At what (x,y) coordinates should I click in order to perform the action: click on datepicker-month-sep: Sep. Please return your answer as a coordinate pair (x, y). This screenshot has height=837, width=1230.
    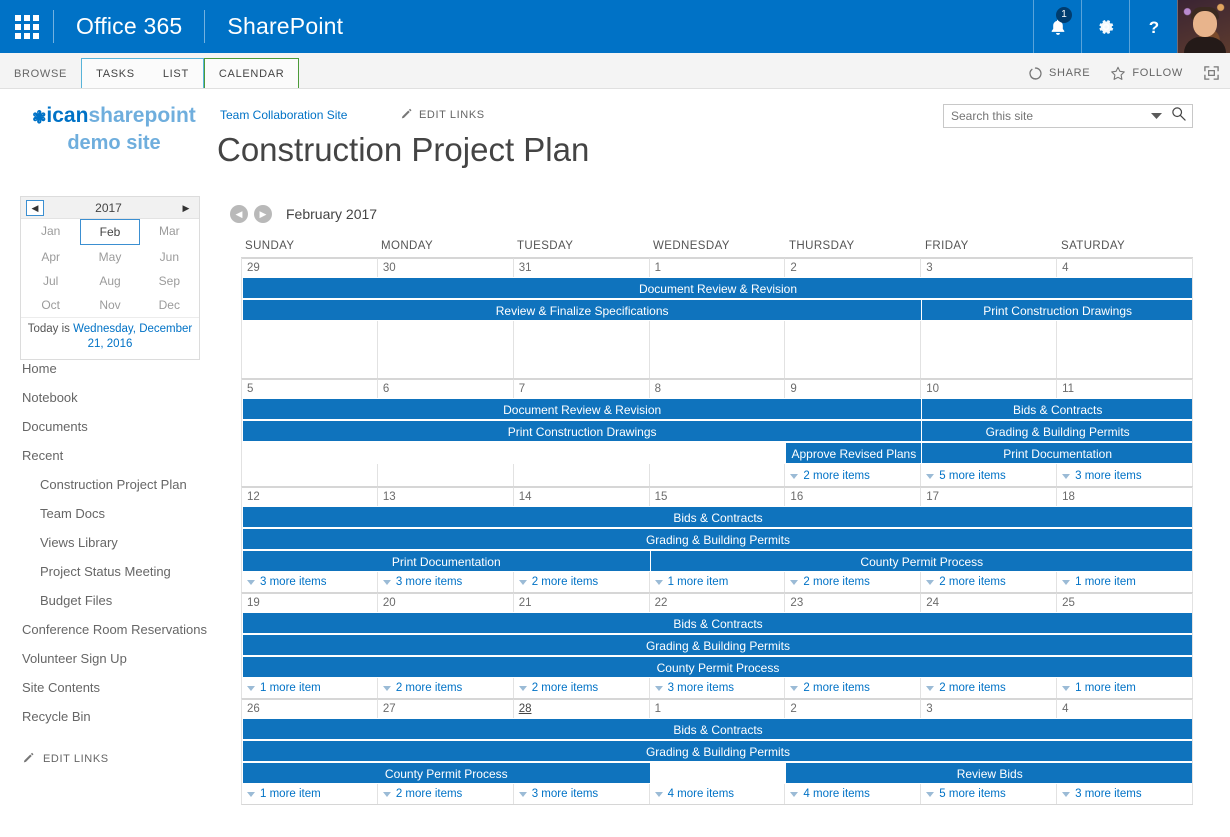
    Looking at the image, I should click on (169, 281).